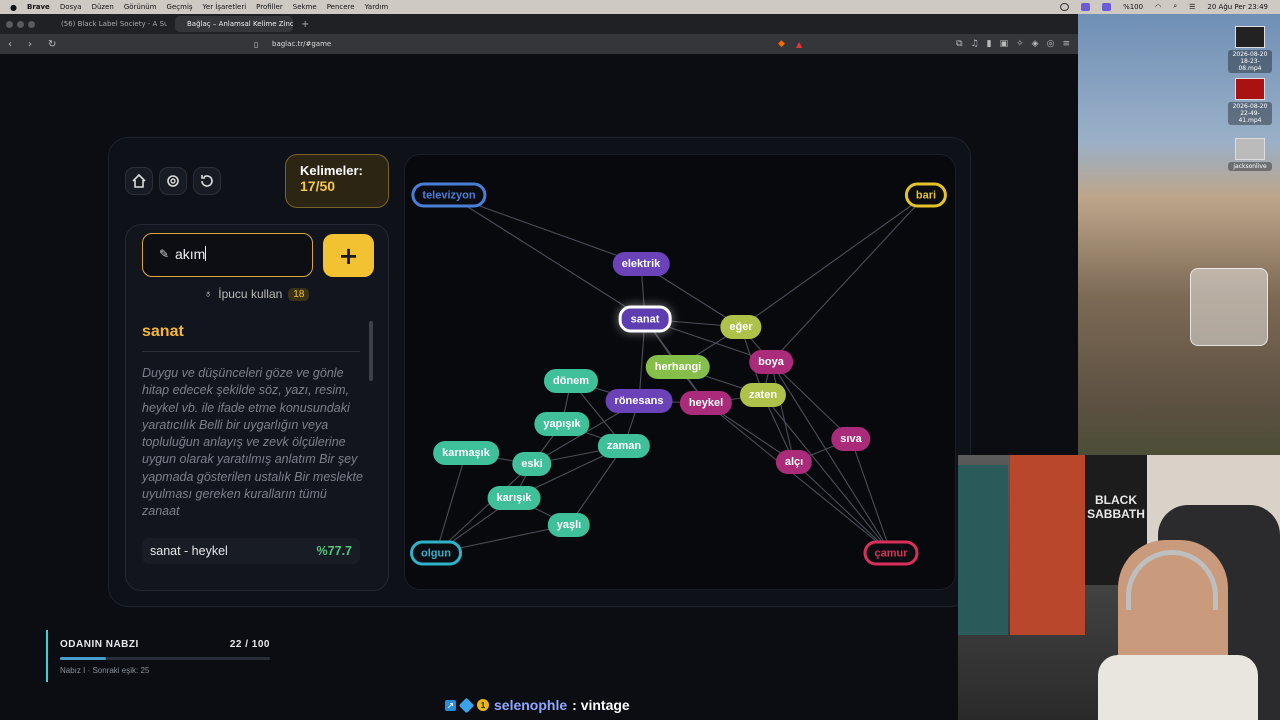 This screenshot has width=1280, height=720. I want to click on wallet-icon: ◎, so click(1051, 44).